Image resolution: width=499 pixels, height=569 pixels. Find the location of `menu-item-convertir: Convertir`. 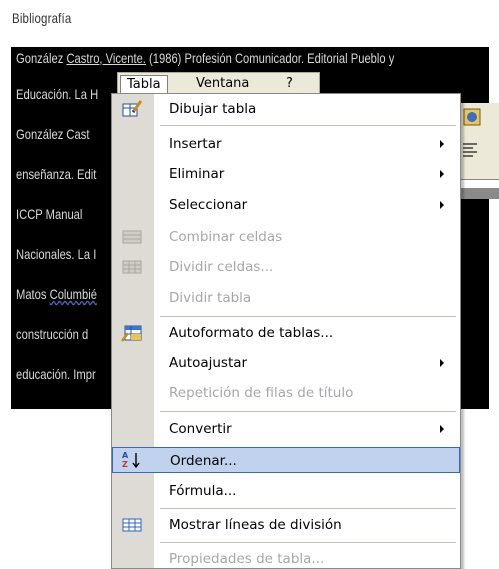

menu-item-convertir: Convertir is located at coordinates (286, 429).